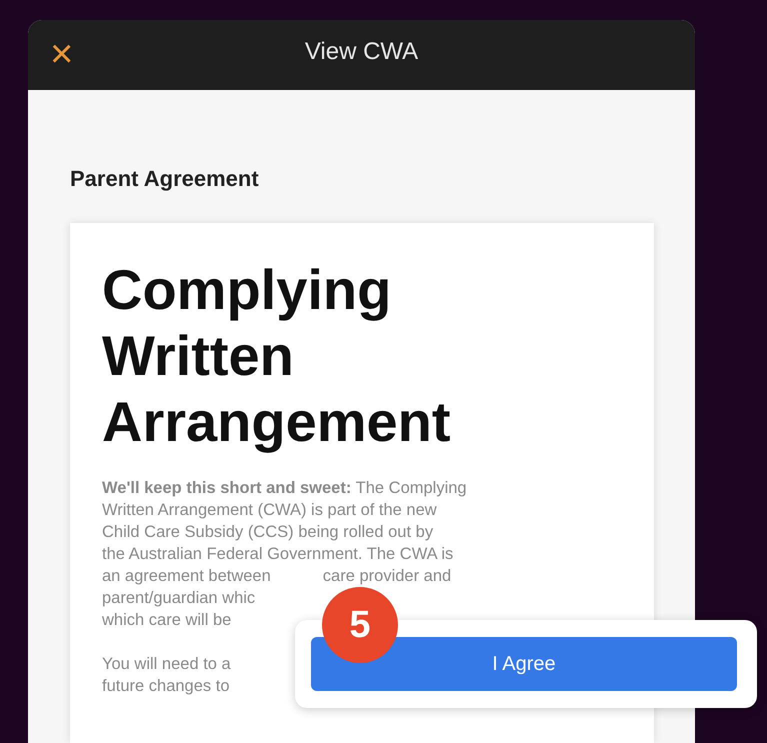 This screenshot has width=767, height=743. What do you see at coordinates (167, 620) in the screenshot?
I see `paragraph-text: which care will be` at bounding box center [167, 620].